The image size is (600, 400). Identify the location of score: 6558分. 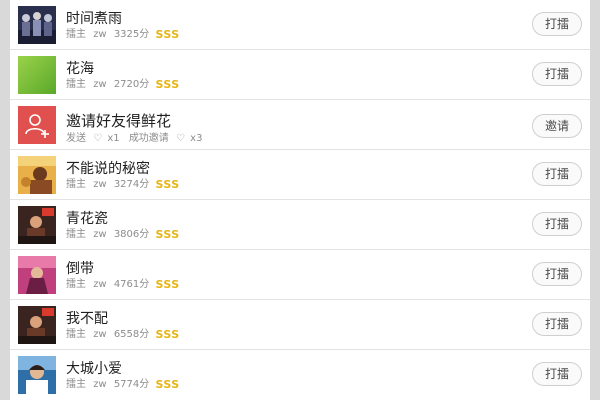
(131, 334).